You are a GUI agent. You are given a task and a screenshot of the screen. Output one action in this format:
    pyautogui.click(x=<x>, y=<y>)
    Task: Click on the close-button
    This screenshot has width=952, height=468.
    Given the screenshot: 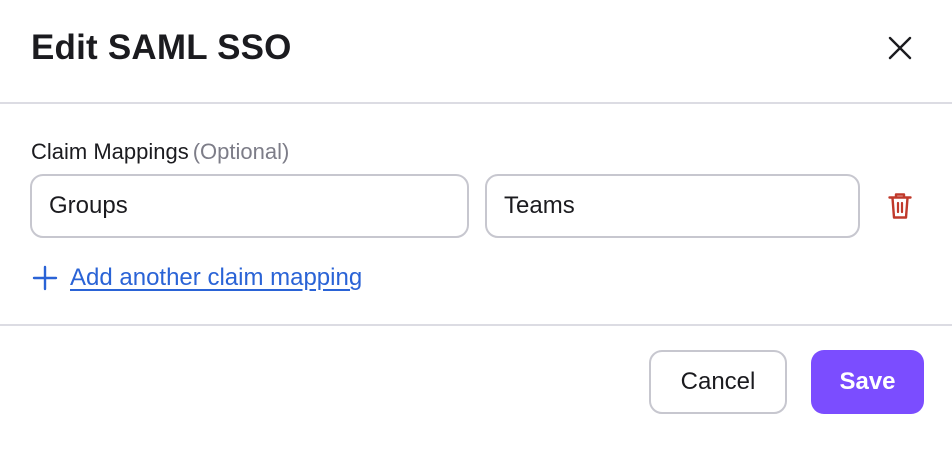 What is the action you would take?
    pyautogui.click(x=900, y=48)
    